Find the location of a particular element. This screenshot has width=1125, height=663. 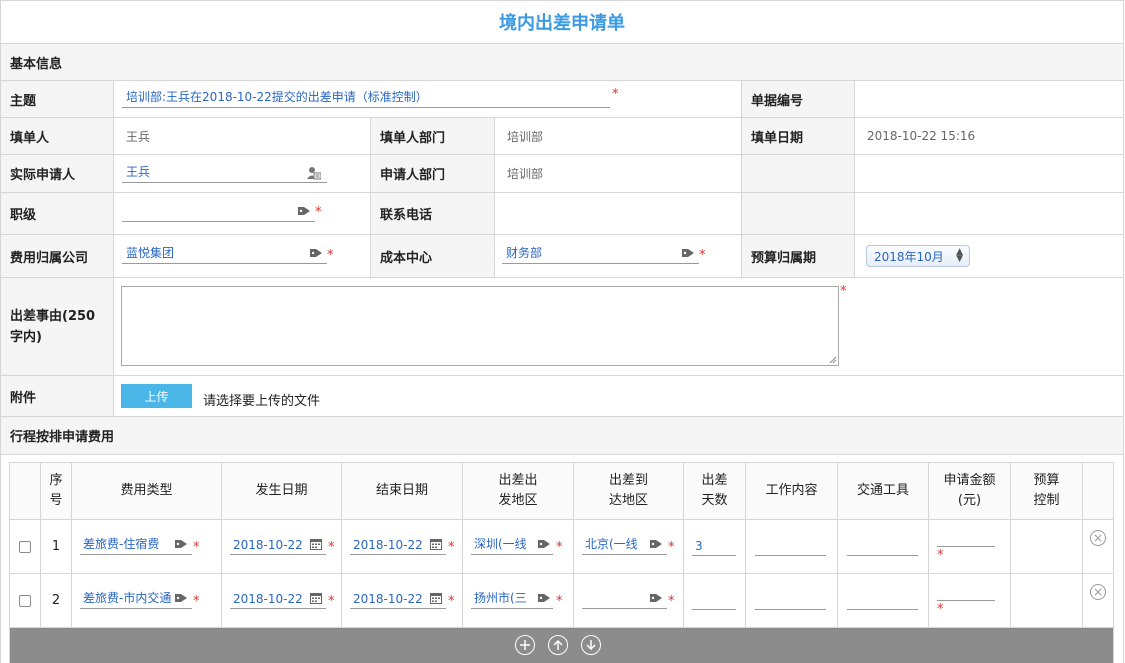

company-cell: 蓝悦集团 * is located at coordinates (242, 256).